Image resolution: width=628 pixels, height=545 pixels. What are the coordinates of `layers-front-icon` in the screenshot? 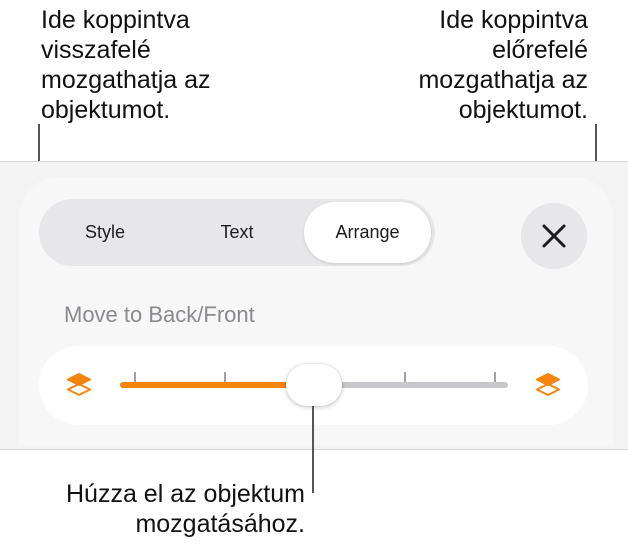 It's located at (548, 387).